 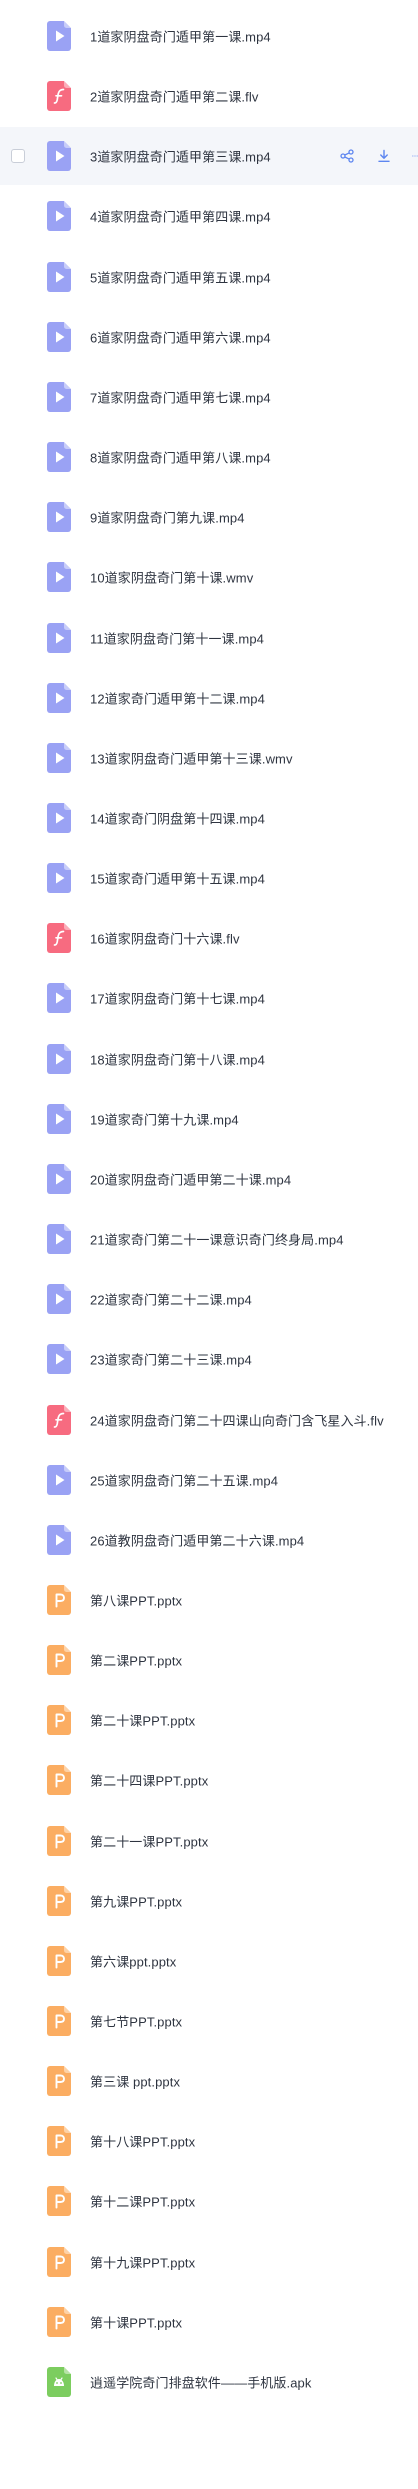 What do you see at coordinates (209, 2262) in the screenshot?
I see `file-row: 第十九课PPT.pptx` at bounding box center [209, 2262].